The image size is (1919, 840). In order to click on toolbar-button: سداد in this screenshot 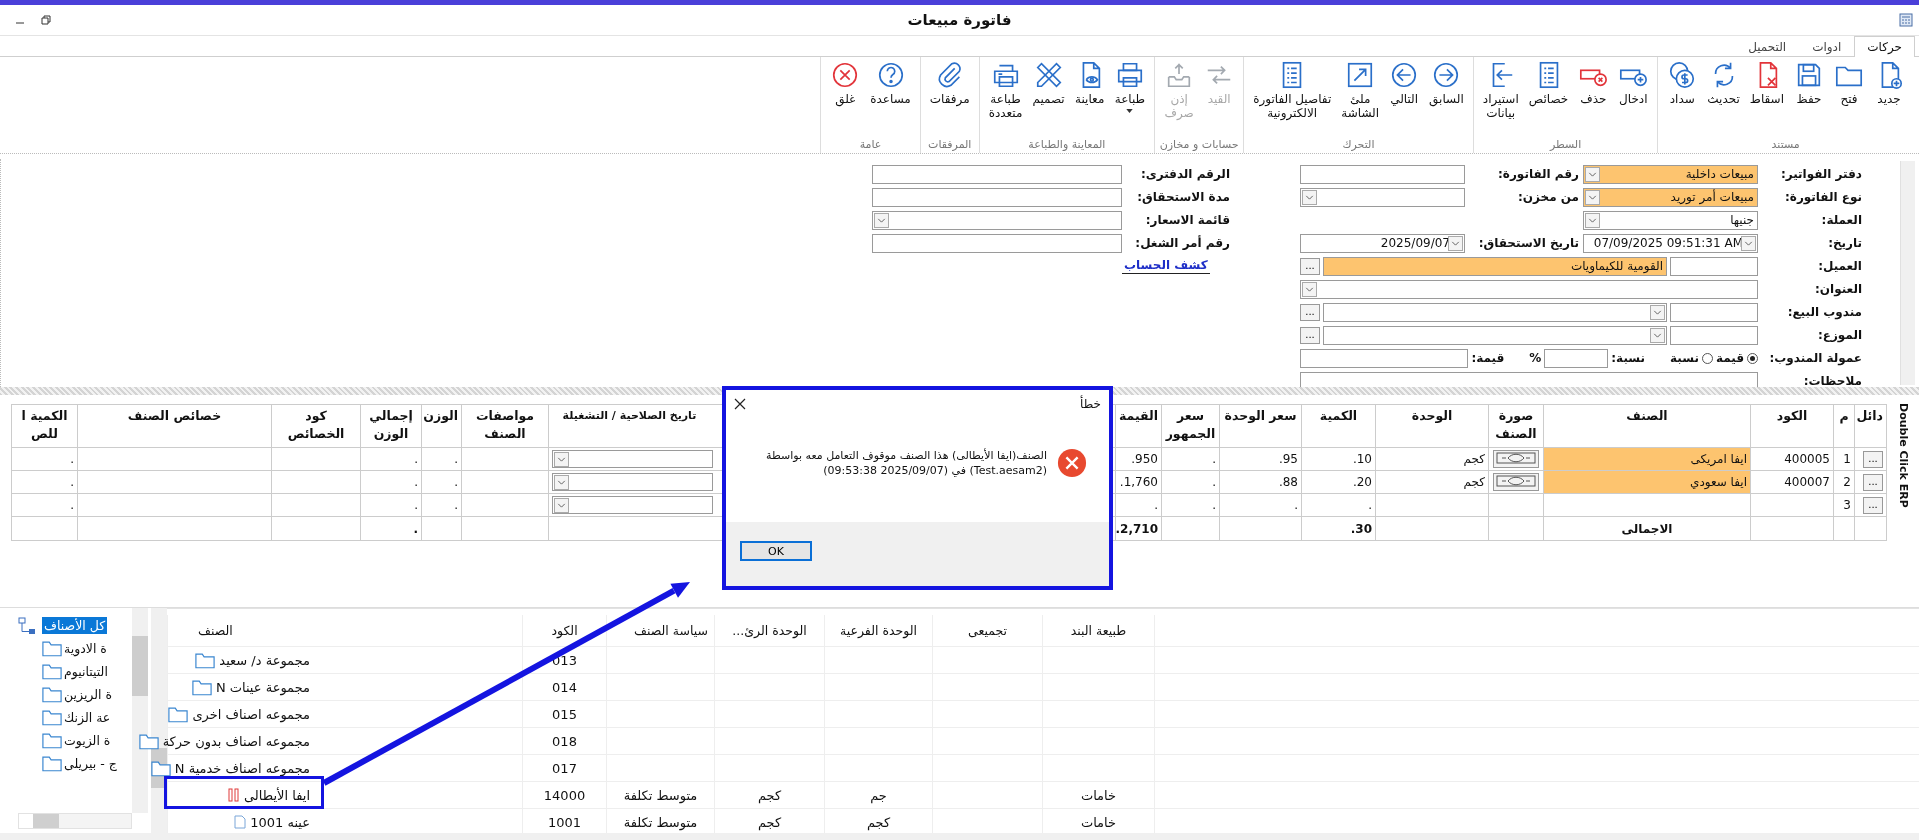, I will do `click(1682, 83)`.